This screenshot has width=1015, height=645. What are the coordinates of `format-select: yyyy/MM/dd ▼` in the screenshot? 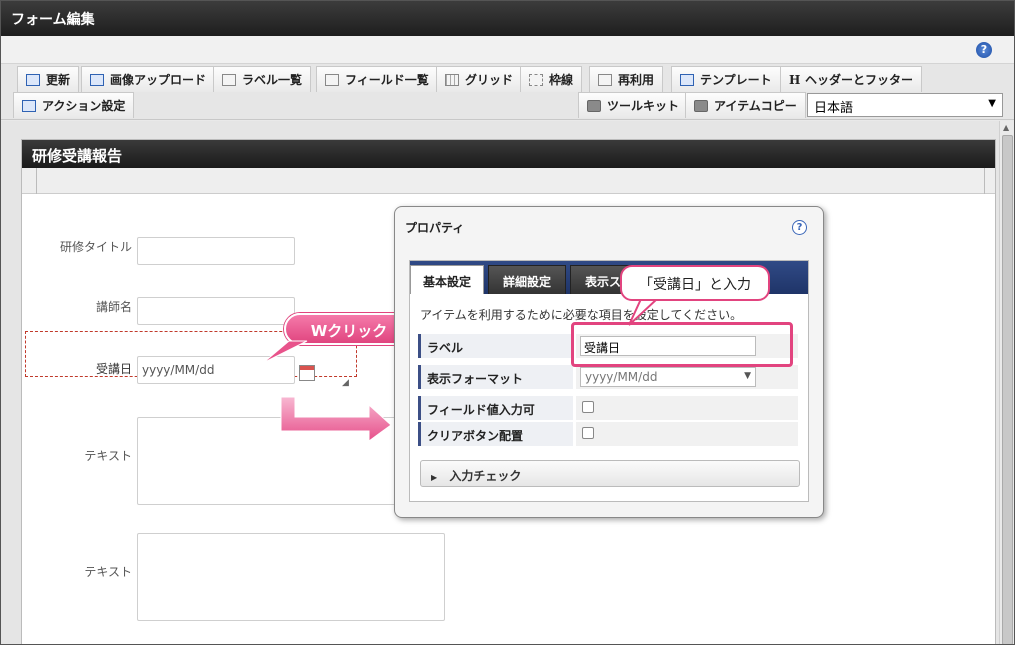 It's located at (668, 377).